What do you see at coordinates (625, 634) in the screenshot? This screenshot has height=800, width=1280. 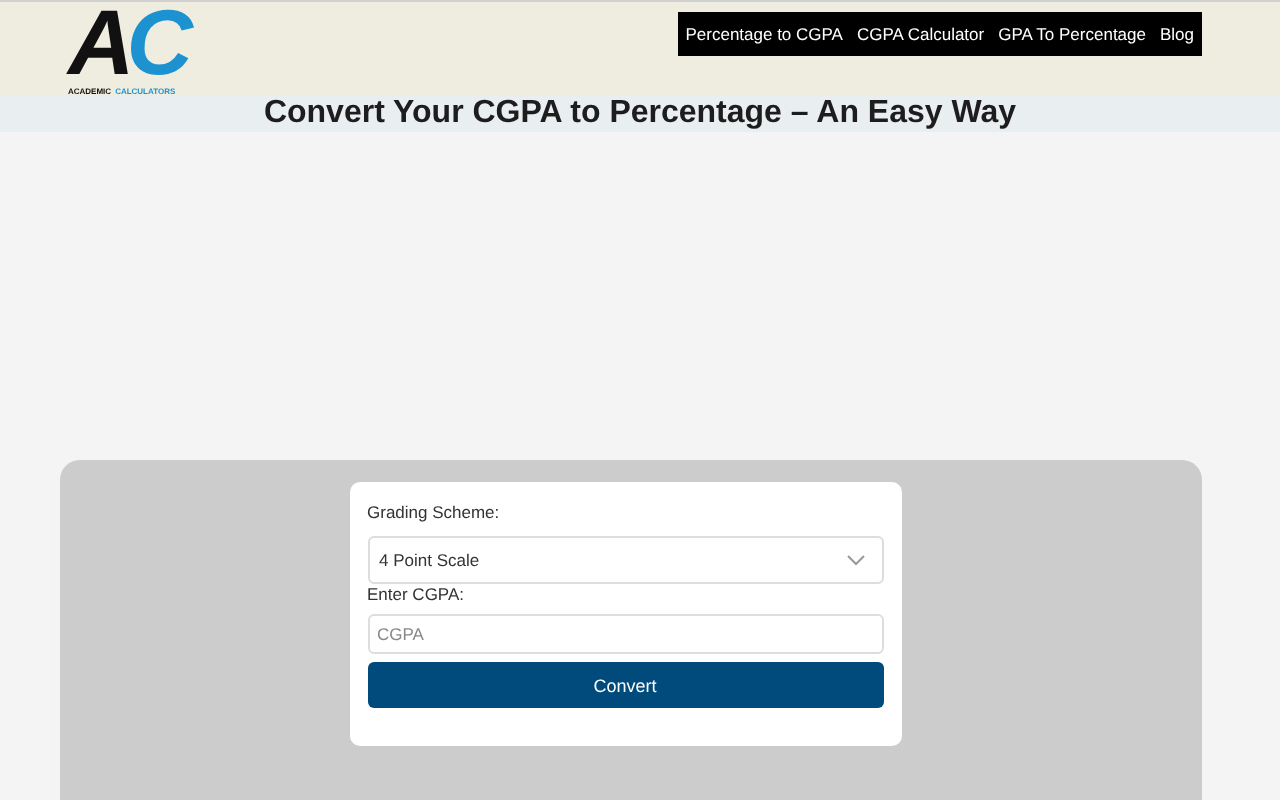 I see `cgpa-input: CGPA` at bounding box center [625, 634].